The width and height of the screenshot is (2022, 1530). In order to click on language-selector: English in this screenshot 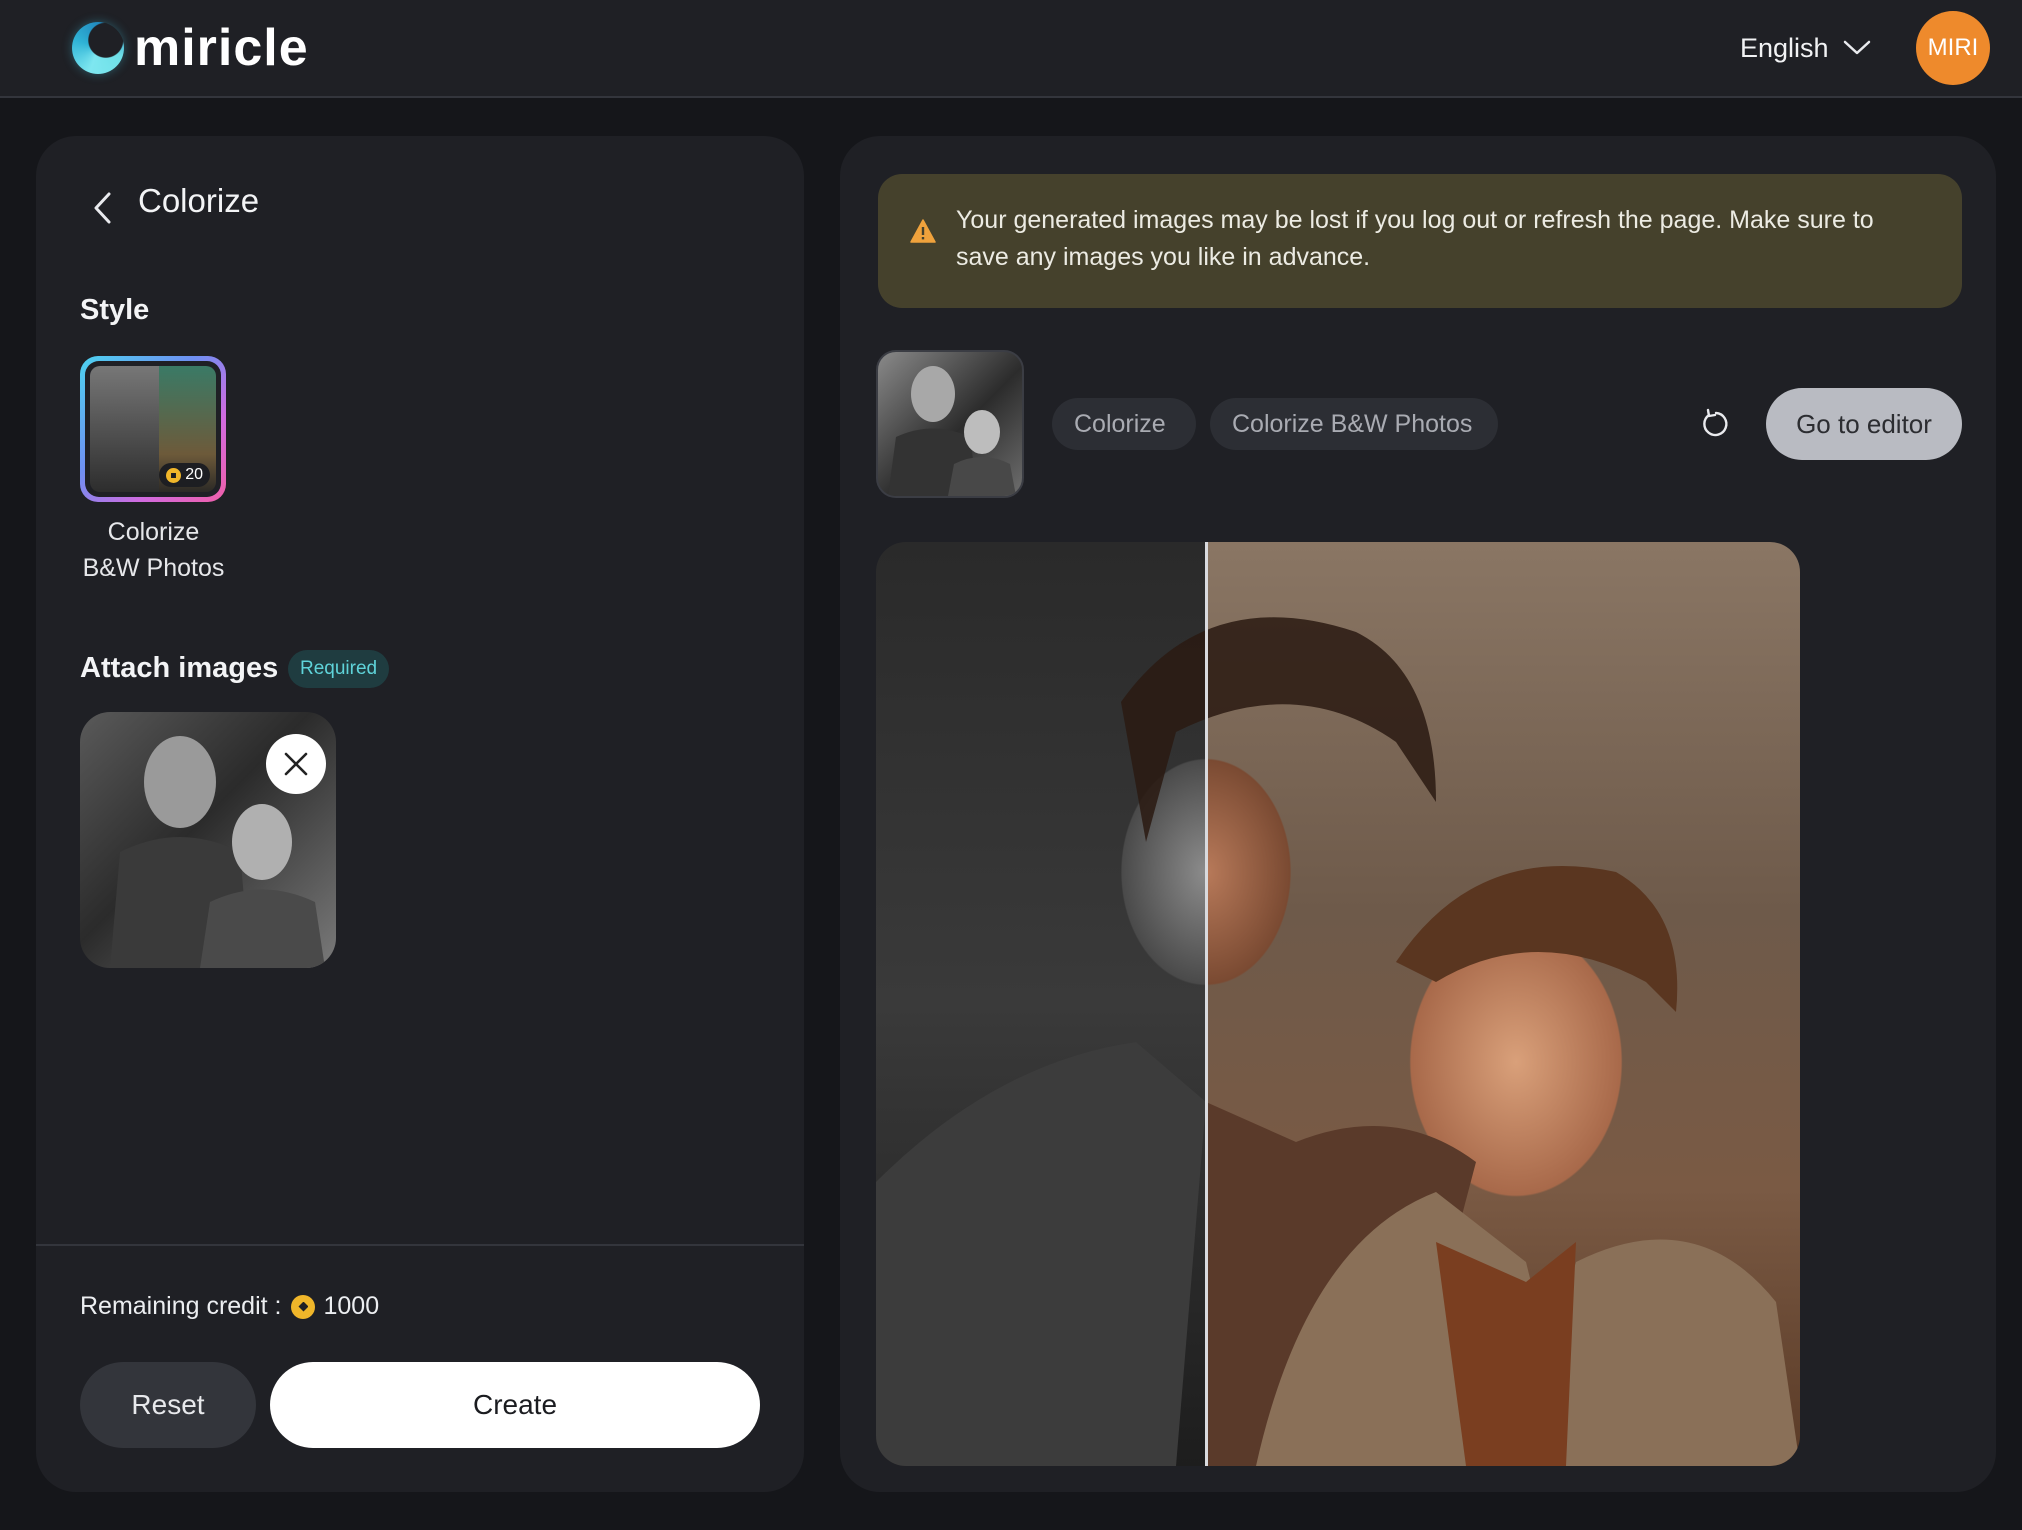, I will do `click(1805, 48)`.